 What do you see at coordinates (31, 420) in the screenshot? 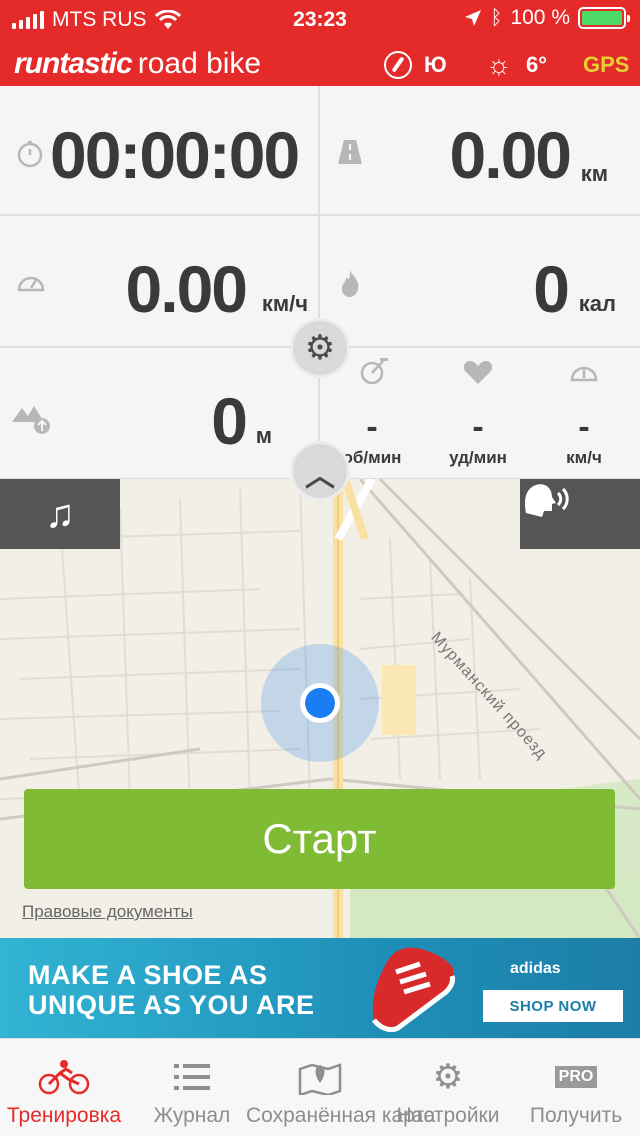
I see `elevation-icon` at bounding box center [31, 420].